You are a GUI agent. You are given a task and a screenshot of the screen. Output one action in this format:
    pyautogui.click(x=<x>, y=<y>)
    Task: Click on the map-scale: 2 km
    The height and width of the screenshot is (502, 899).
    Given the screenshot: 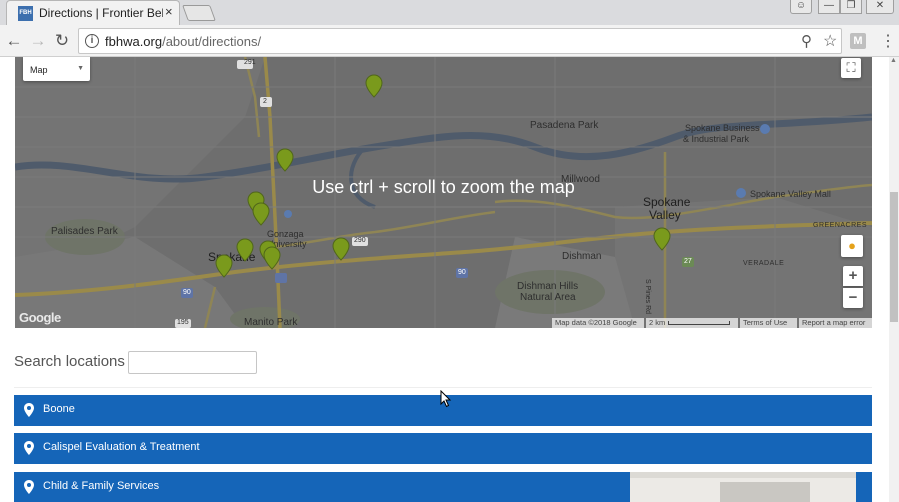 What is the action you would take?
    pyautogui.click(x=692, y=323)
    